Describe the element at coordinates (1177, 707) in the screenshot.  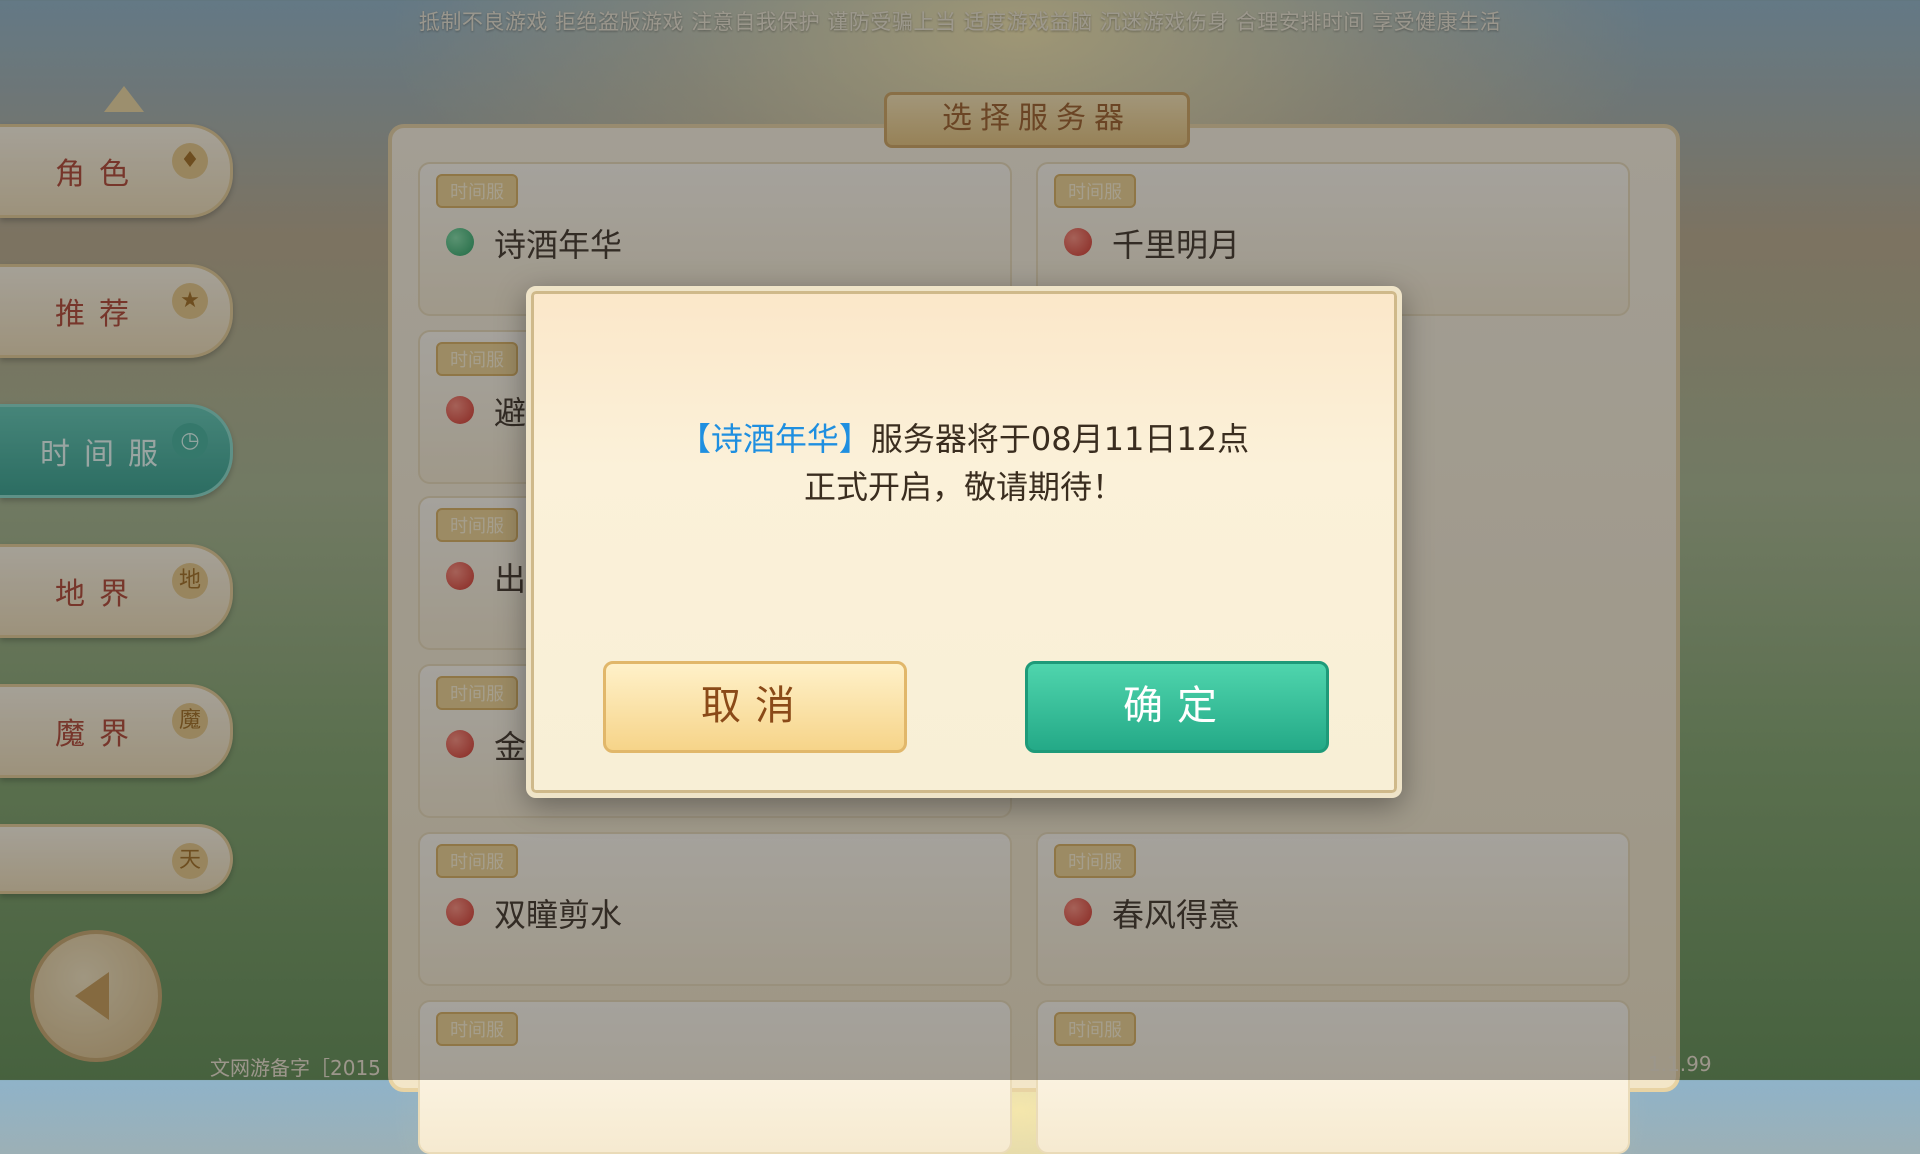
I see `confirm-button: 确定` at that location.